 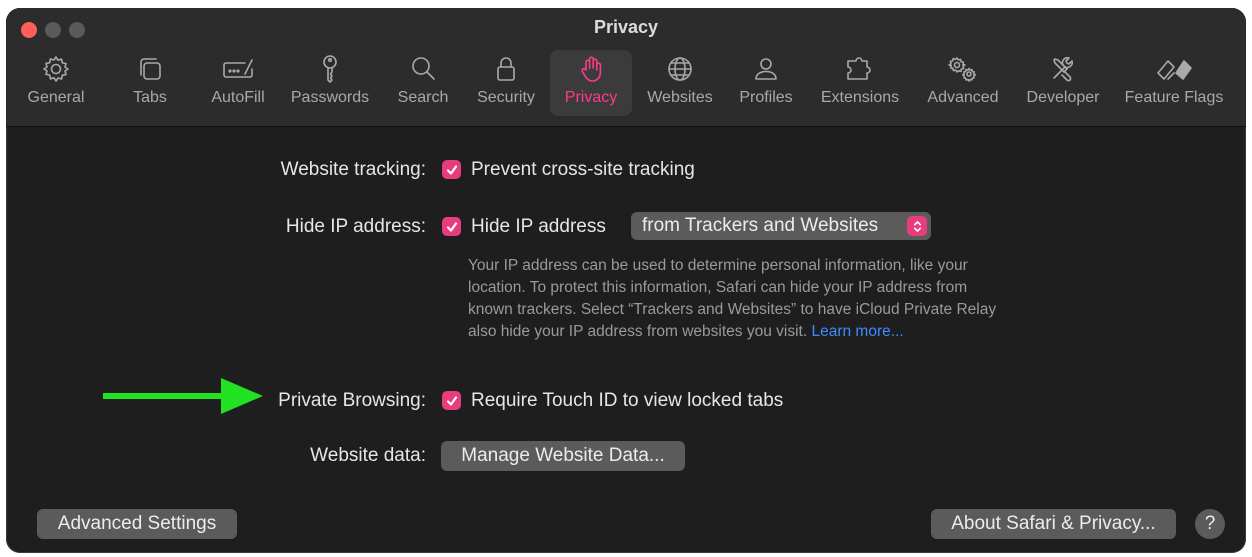 I want to click on tab-label: Tabs, so click(x=150, y=97).